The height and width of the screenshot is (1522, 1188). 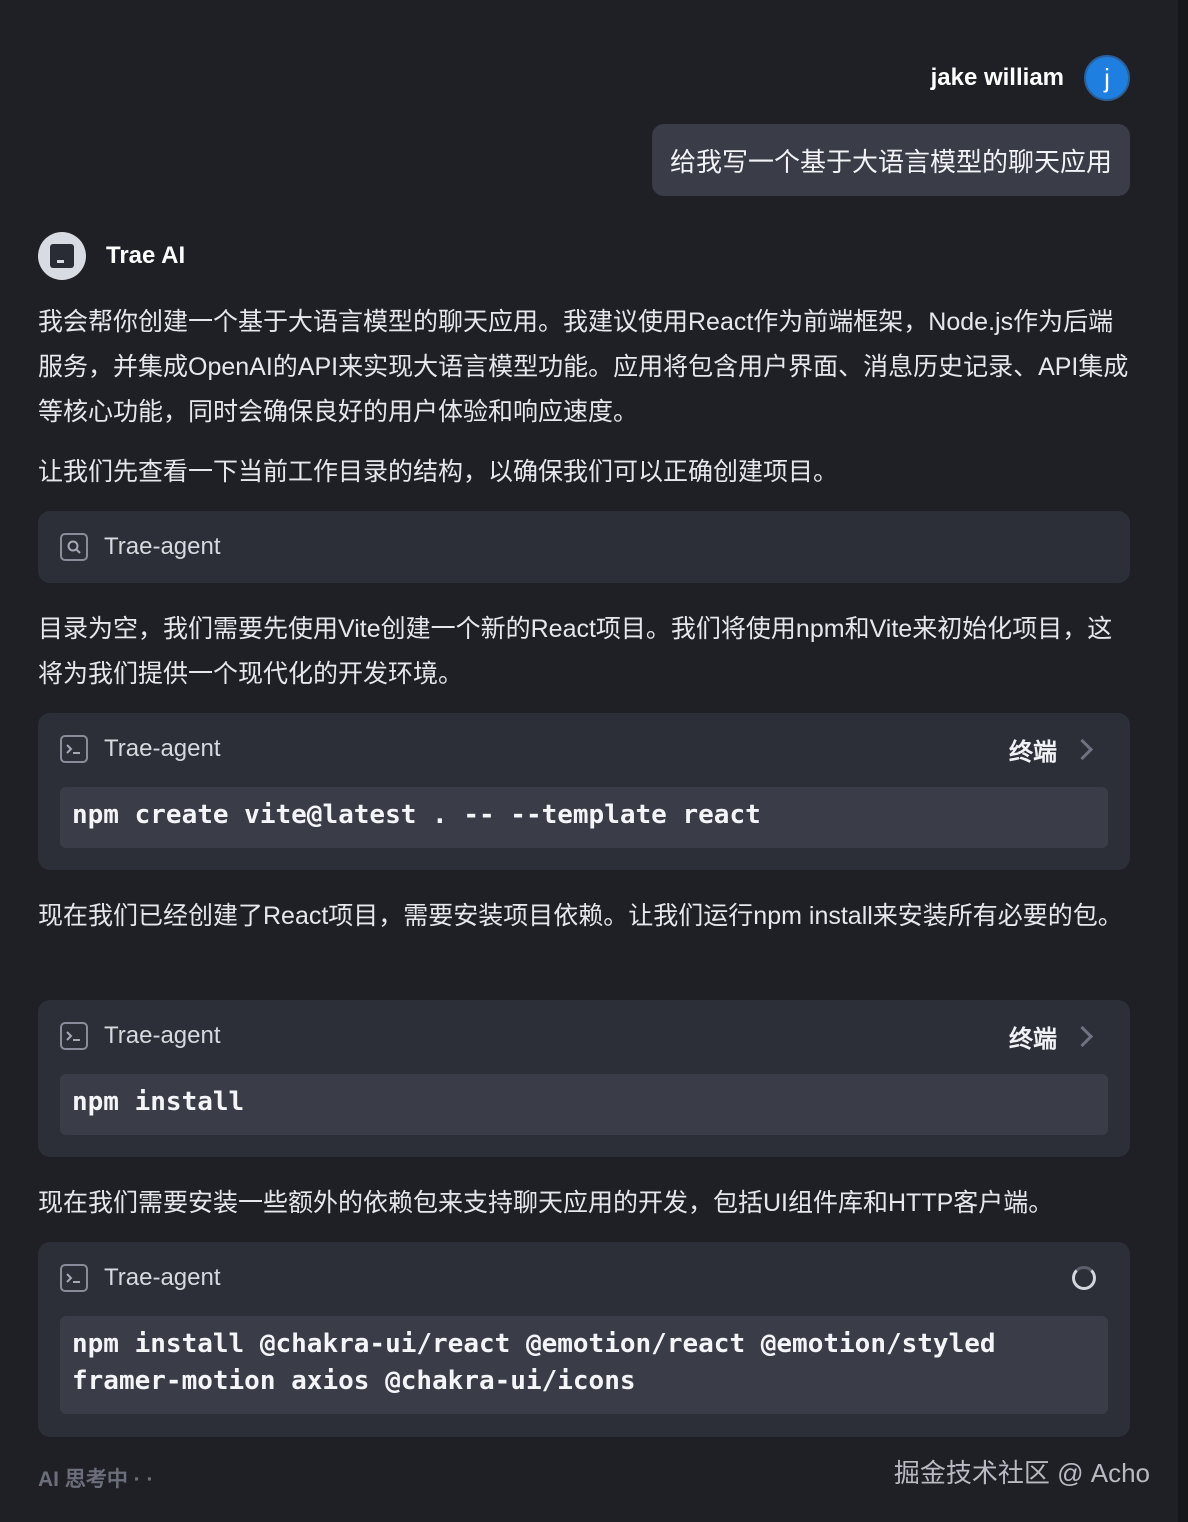 I want to click on tool-card-search: Trae-agent, so click(x=584, y=547).